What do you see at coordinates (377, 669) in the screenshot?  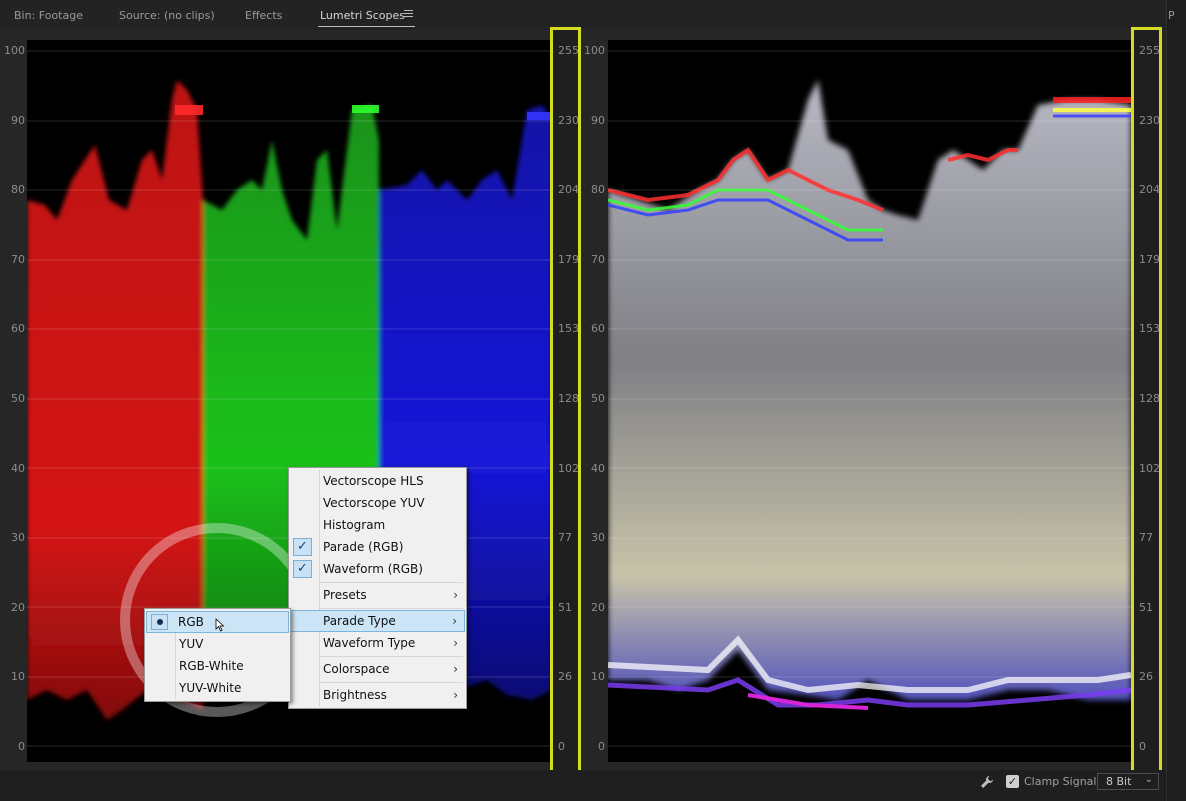 I see `menu-item-colorspace: Colorspace ›` at bounding box center [377, 669].